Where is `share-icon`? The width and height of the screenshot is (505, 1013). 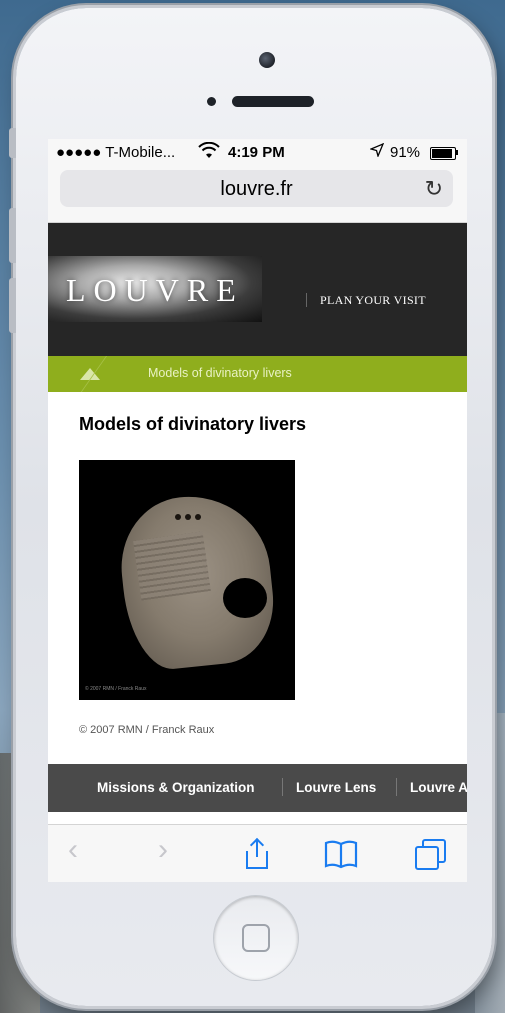 share-icon is located at coordinates (257, 854).